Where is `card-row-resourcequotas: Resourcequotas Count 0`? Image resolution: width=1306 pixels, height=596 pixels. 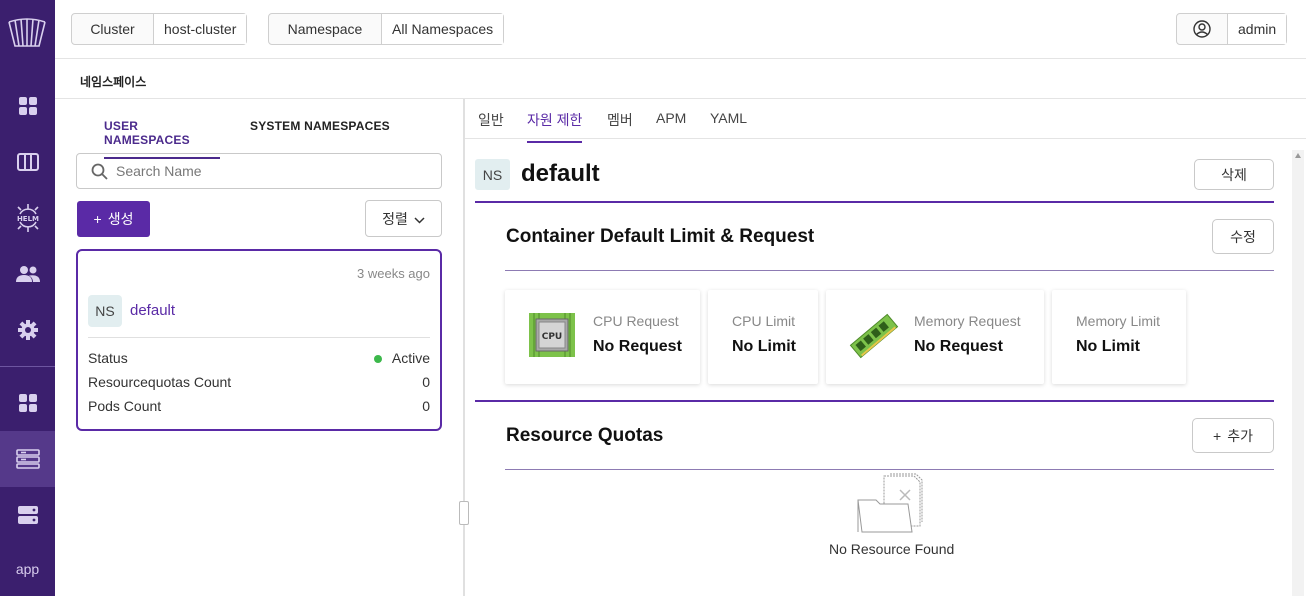
card-row-resourcequotas: Resourcequotas Count 0 is located at coordinates (259, 382).